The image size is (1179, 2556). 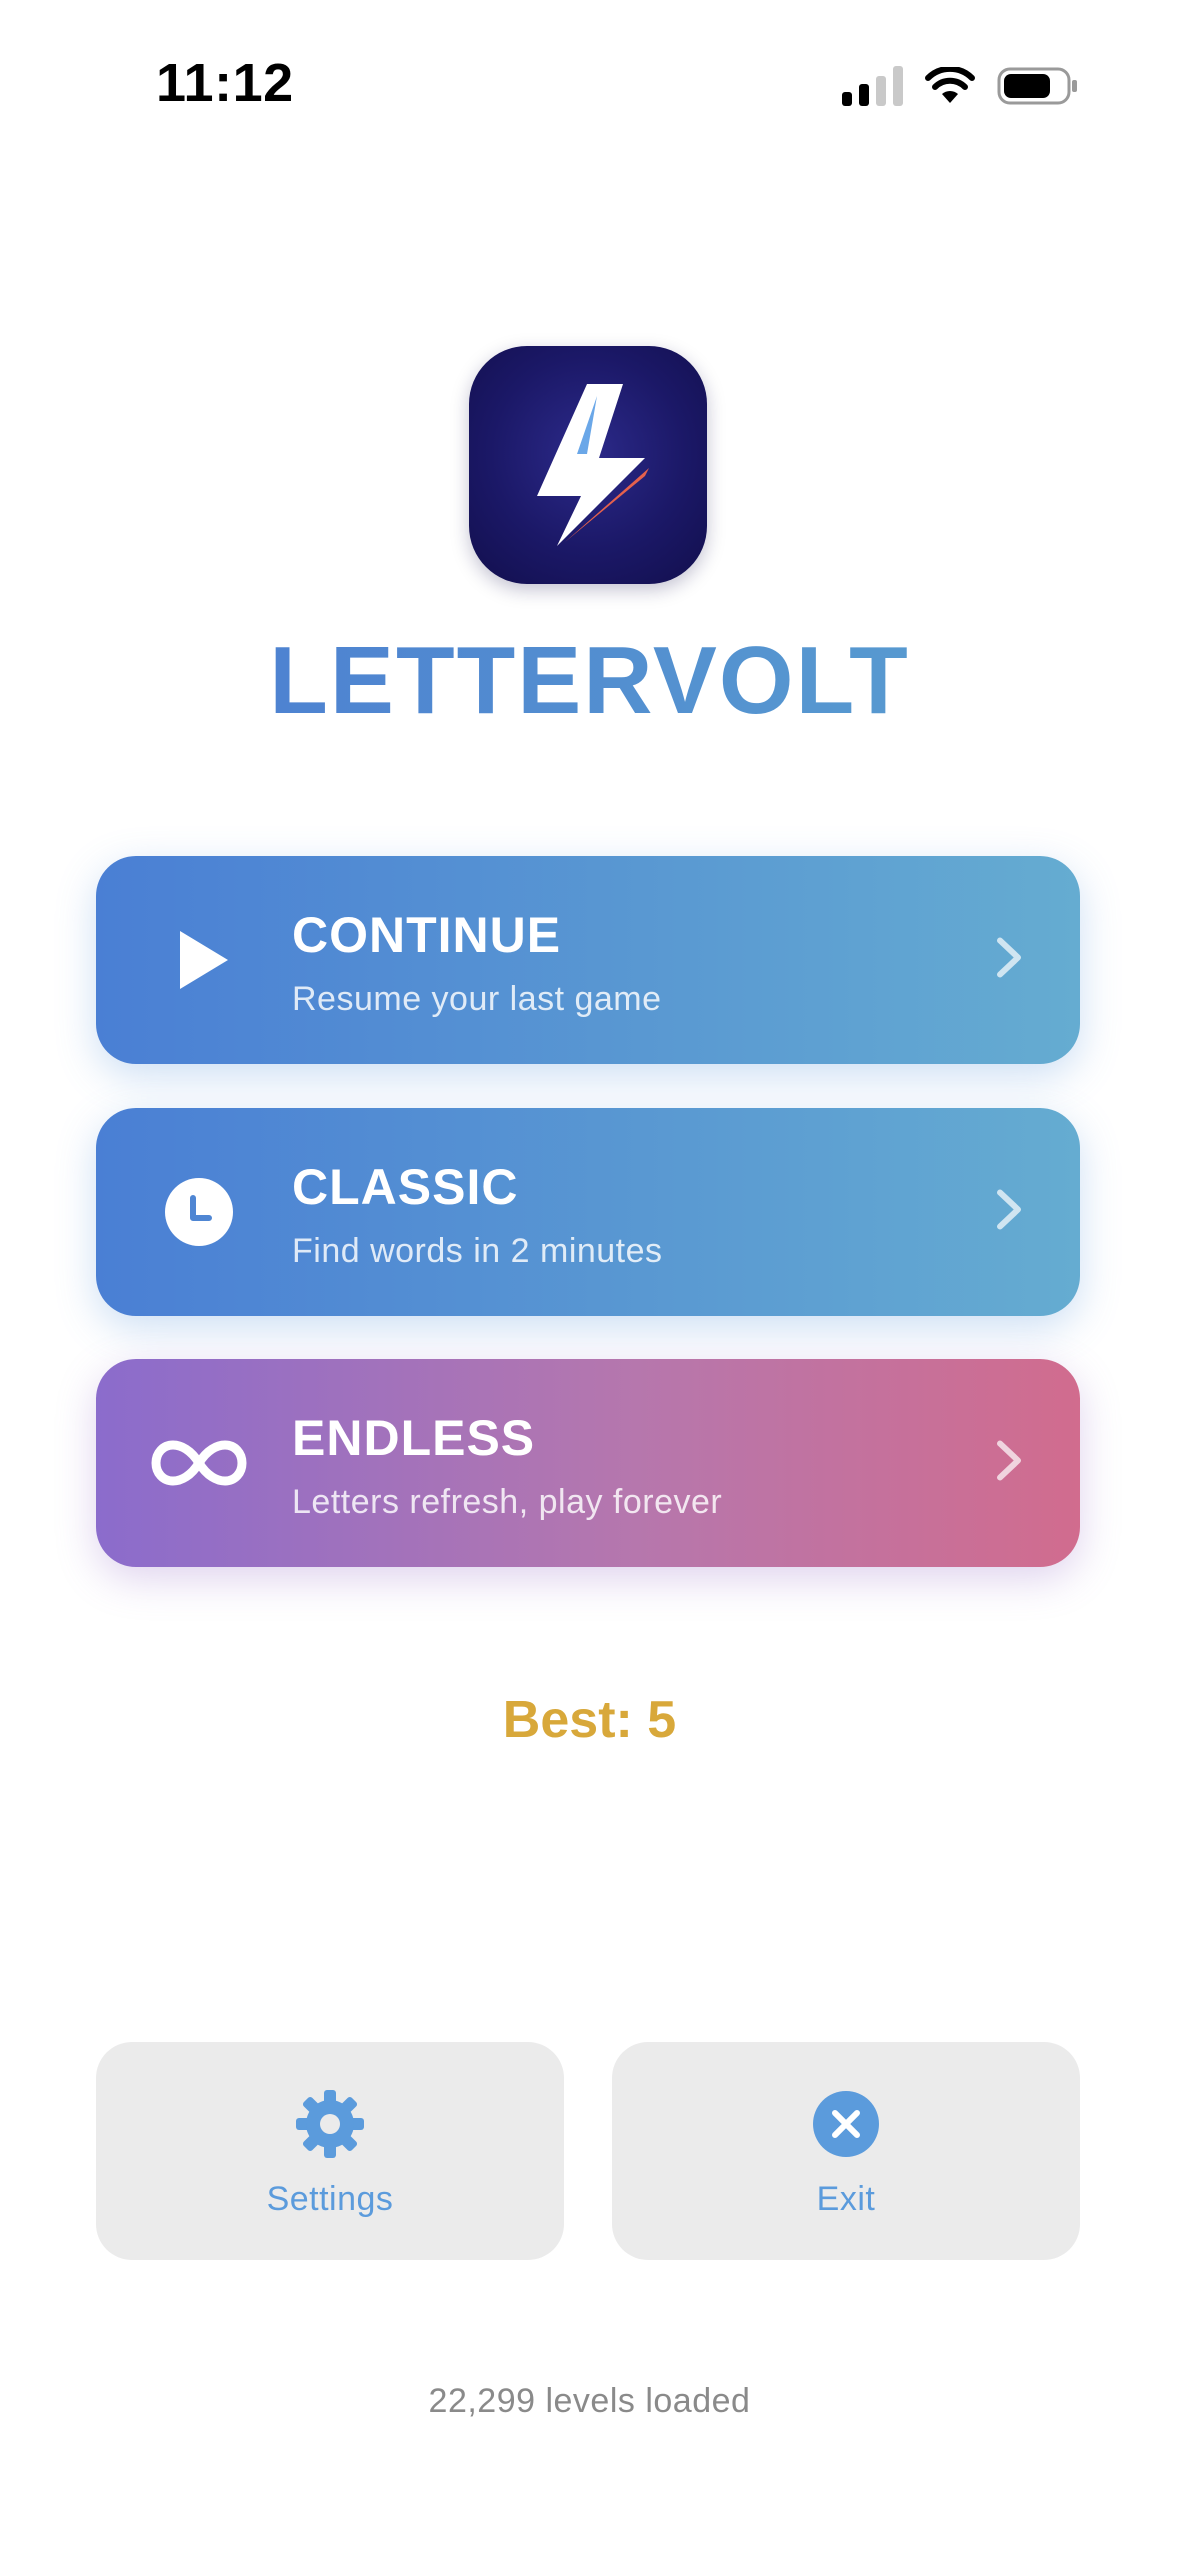 I want to click on status-icons, so click(x=960, y=86).